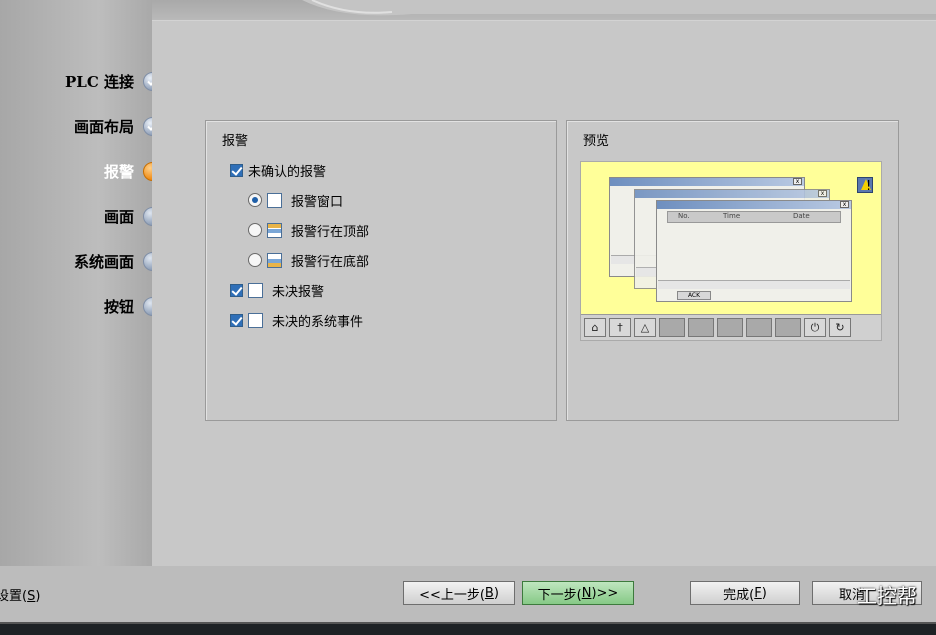 The width and height of the screenshot is (936, 635). I want to click on step-buttons: 按钮, so click(81, 306).